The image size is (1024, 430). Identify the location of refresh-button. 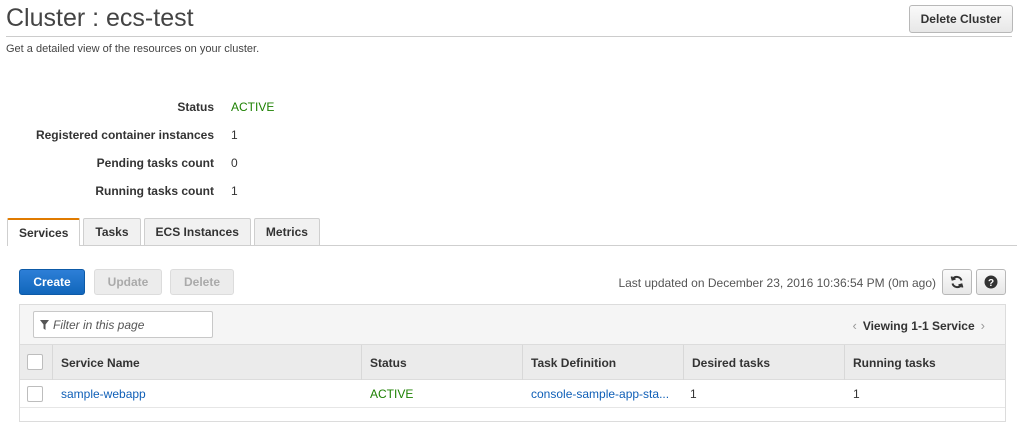
(957, 282).